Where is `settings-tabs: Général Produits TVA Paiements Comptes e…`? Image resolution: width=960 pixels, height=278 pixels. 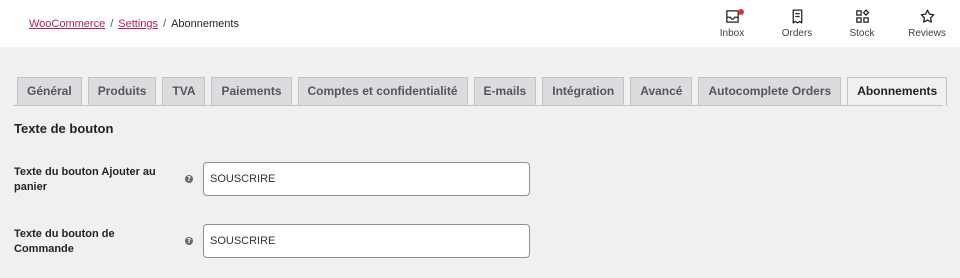 settings-tabs: Général Produits TVA Paiements Comptes e… is located at coordinates (482, 91).